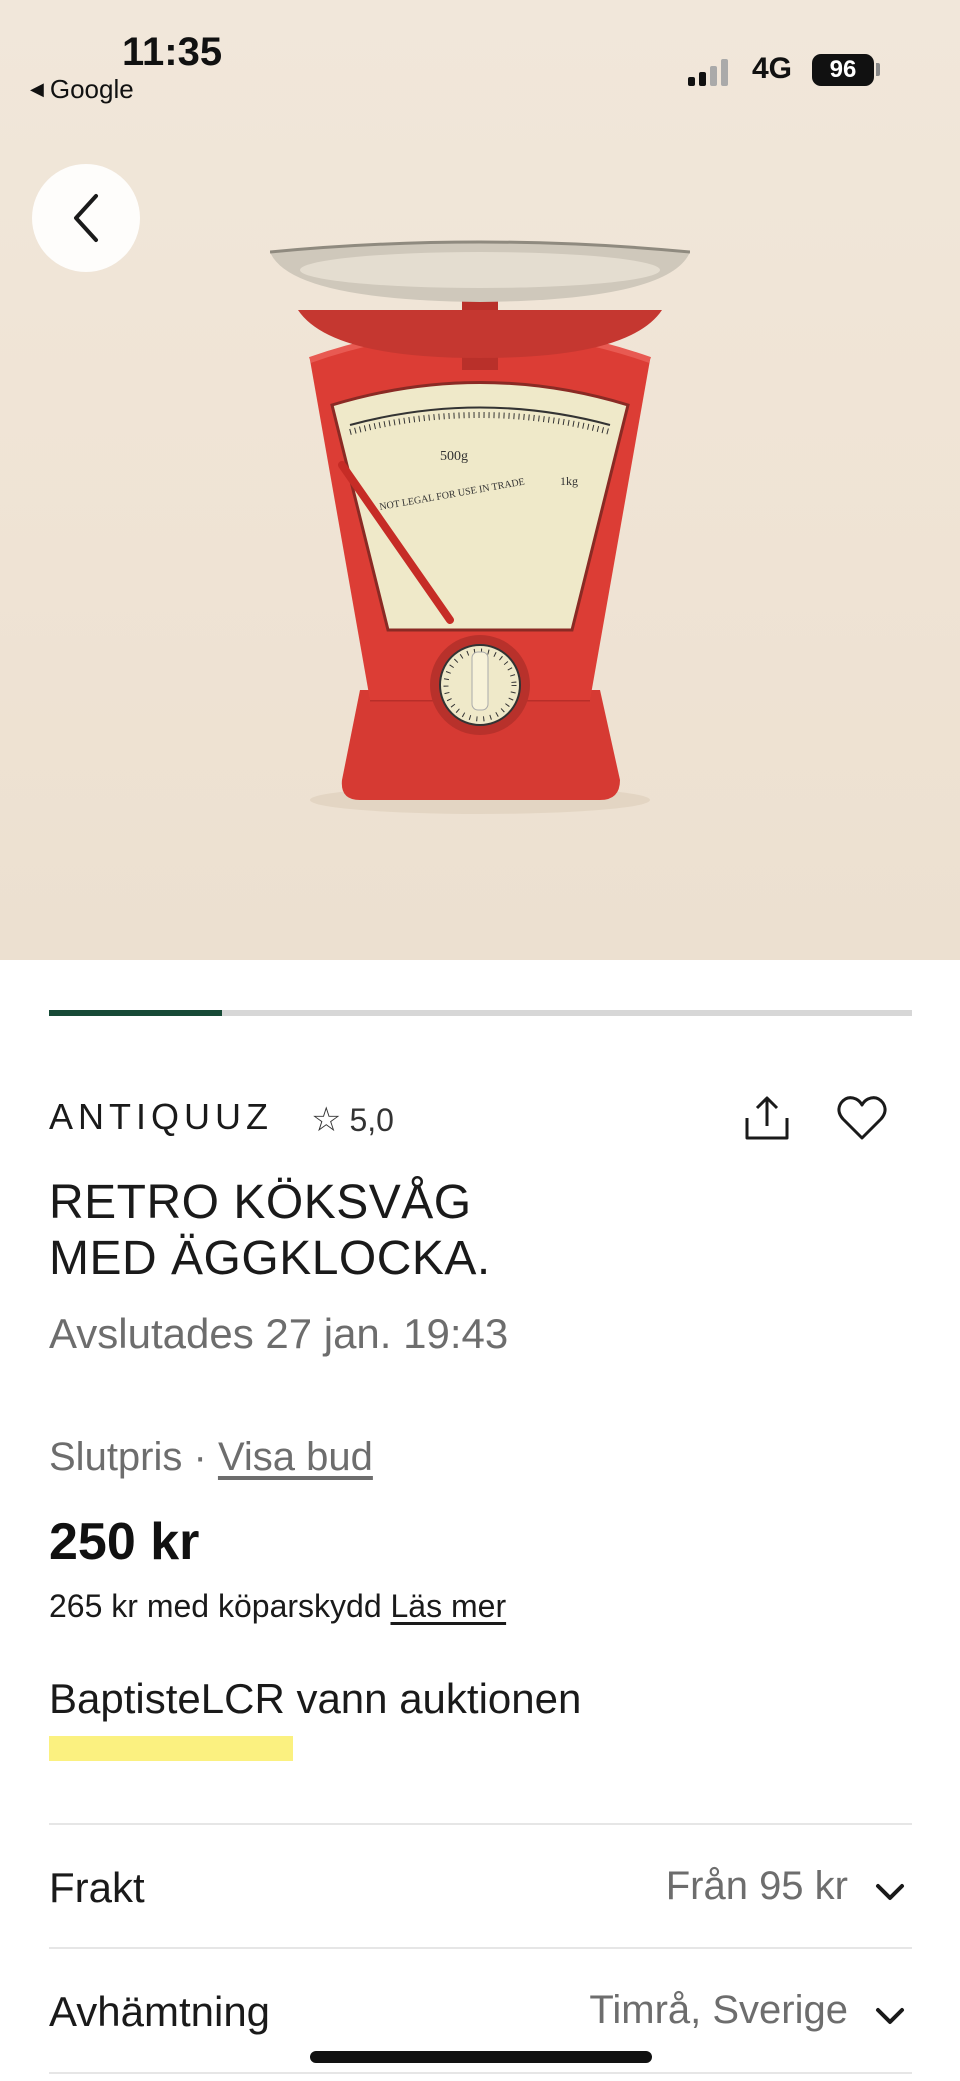 The image size is (960, 2081). What do you see at coordinates (371, 1119) in the screenshot?
I see `rating-value: 5,0` at bounding box center [371, 1119].